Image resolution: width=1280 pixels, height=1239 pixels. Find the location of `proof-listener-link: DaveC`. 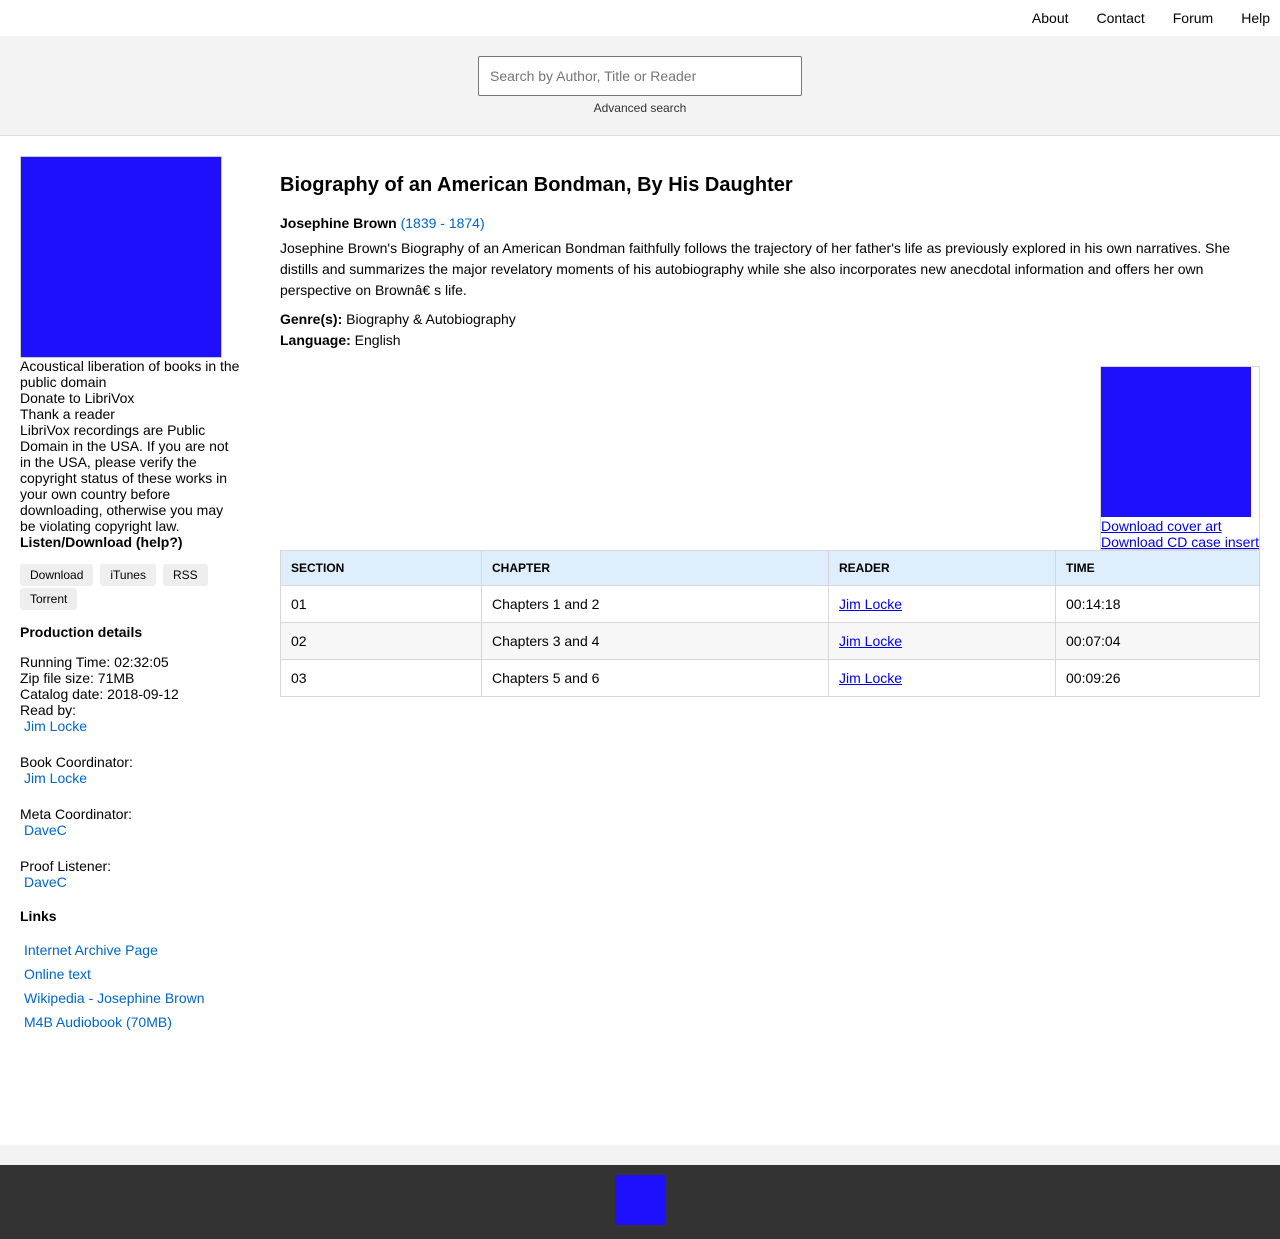

proof-listener-link: DaveC is located at coordinates (130, 882).